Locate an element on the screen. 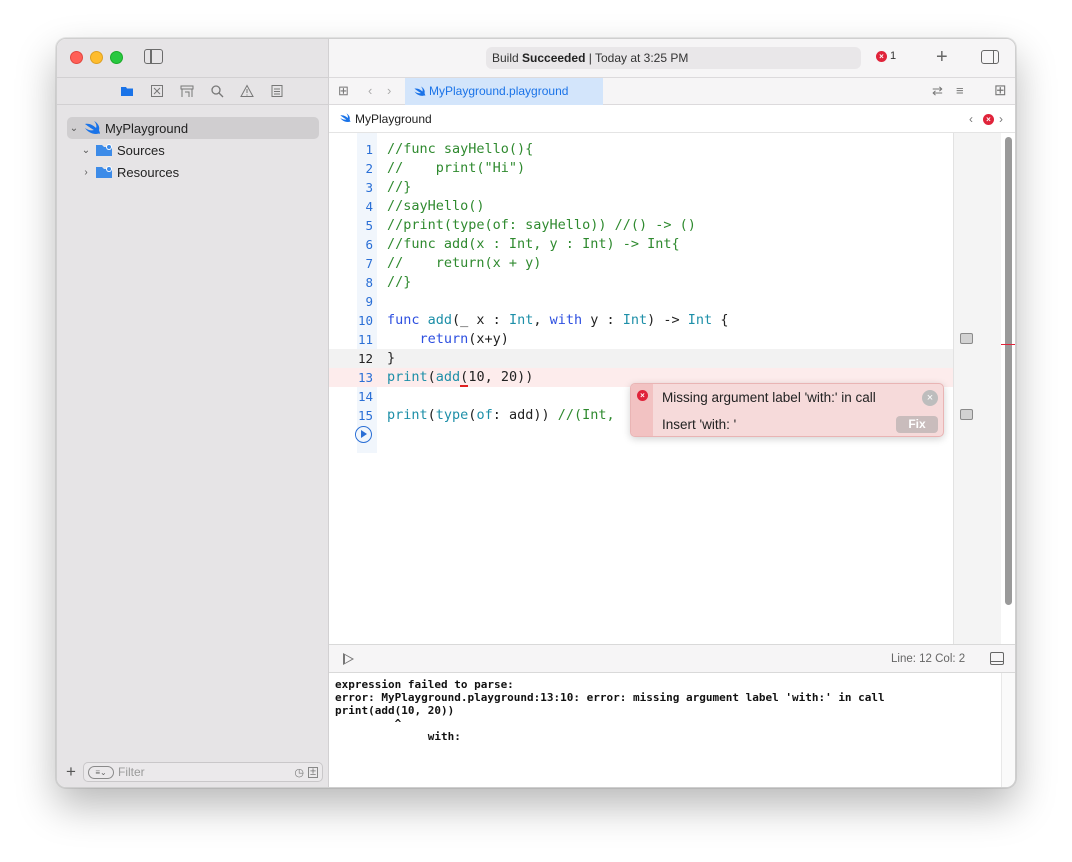  results-sidebar is located at coordinates (977, 388).